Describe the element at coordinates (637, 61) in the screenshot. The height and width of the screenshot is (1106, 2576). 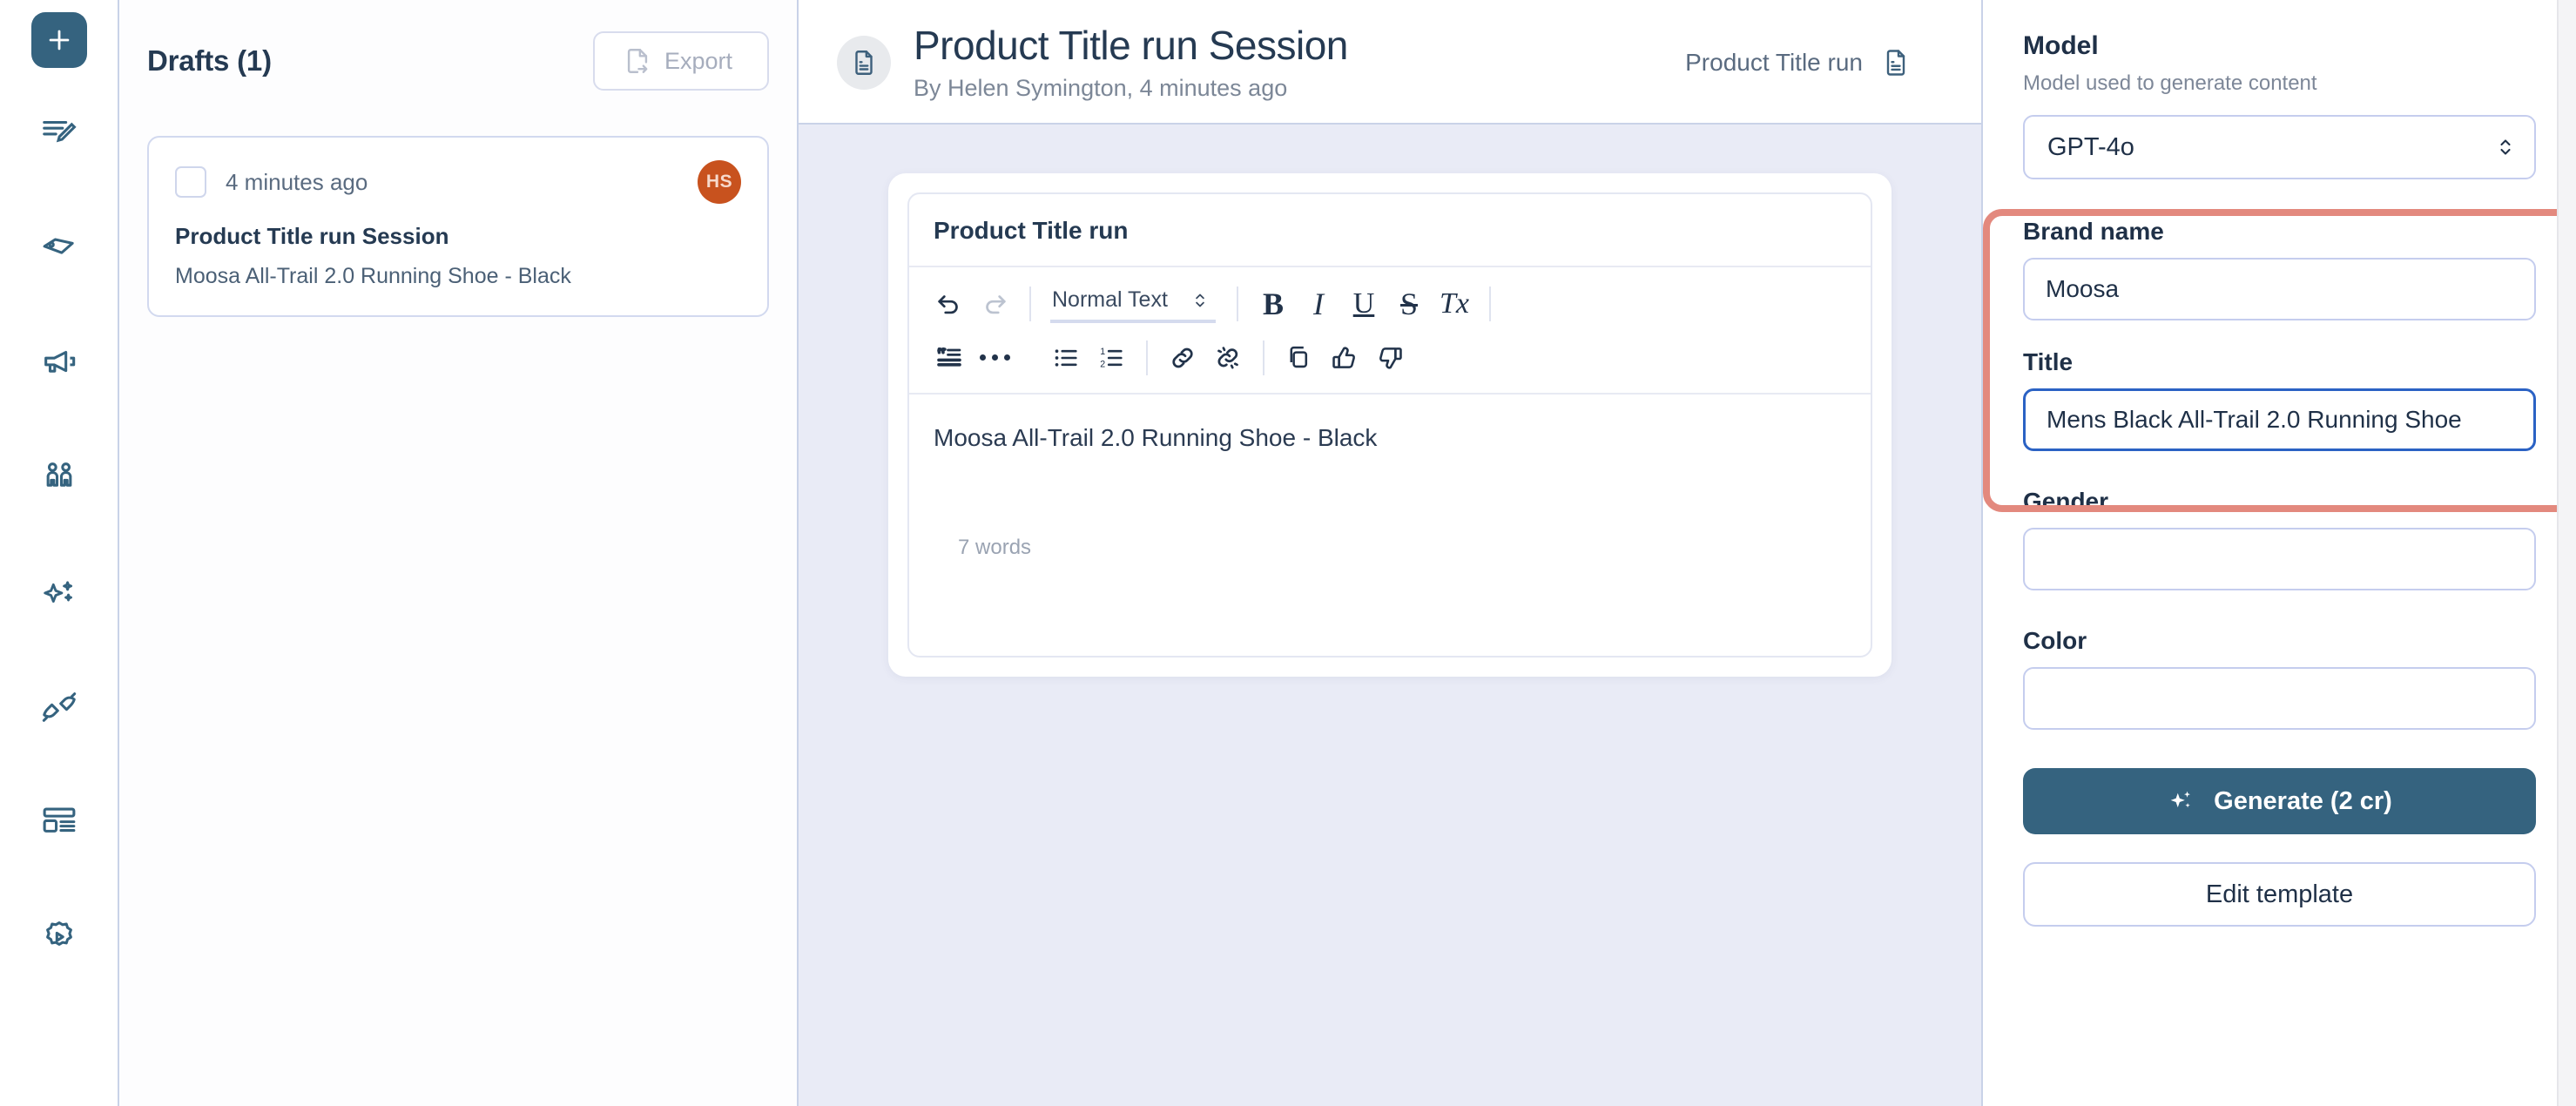
I see `file-export-icon` at that location.